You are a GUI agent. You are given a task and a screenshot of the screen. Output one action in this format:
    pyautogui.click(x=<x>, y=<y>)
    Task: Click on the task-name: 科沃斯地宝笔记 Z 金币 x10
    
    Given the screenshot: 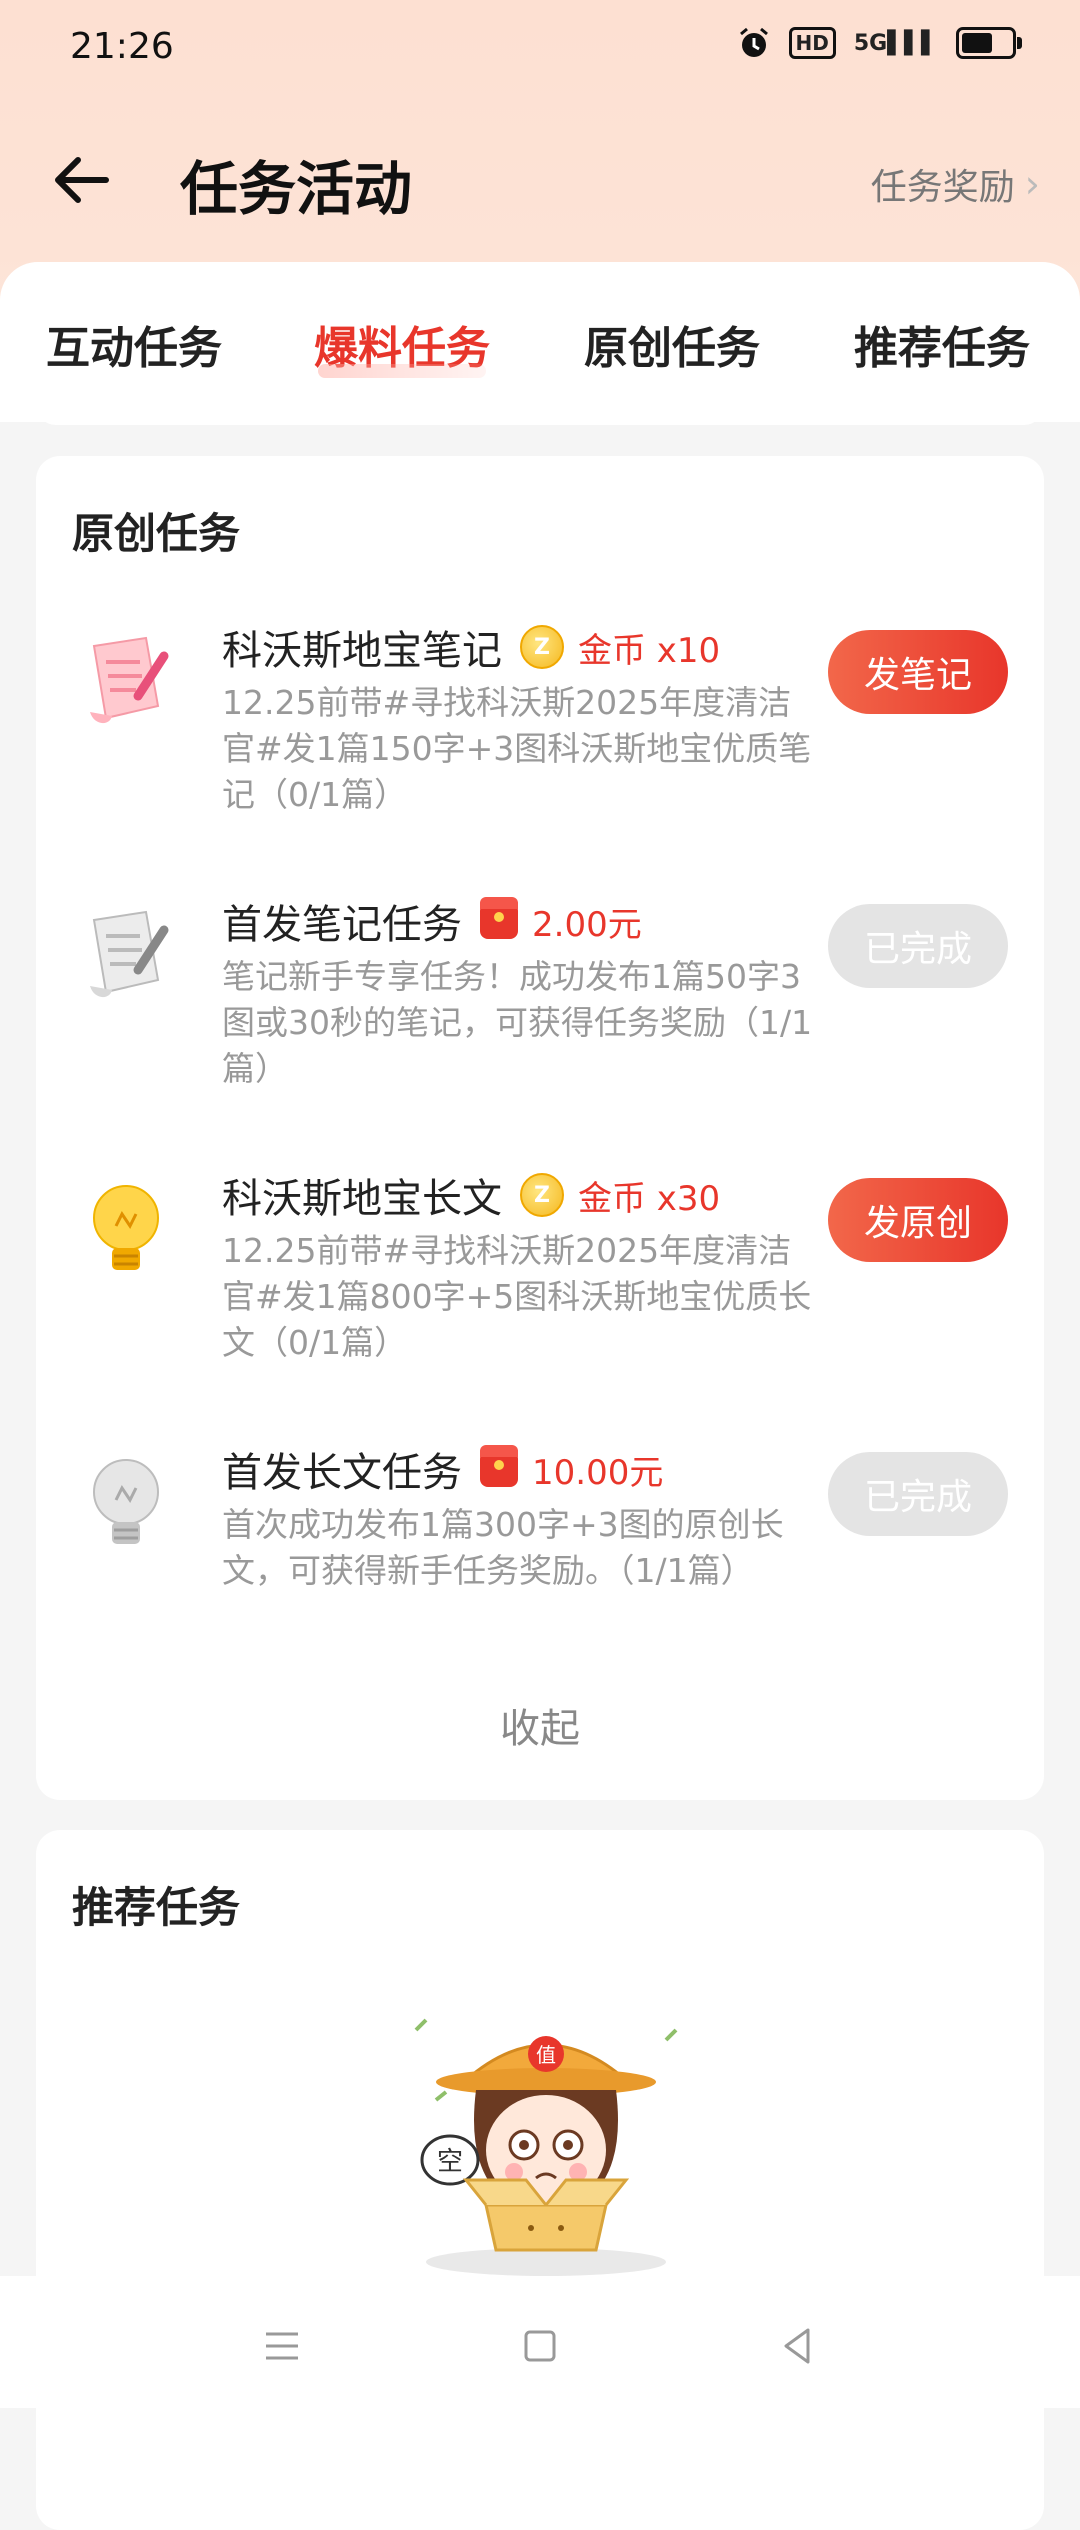 What is the action you would take?
    pyautogui.click(x=471, y=647)
    